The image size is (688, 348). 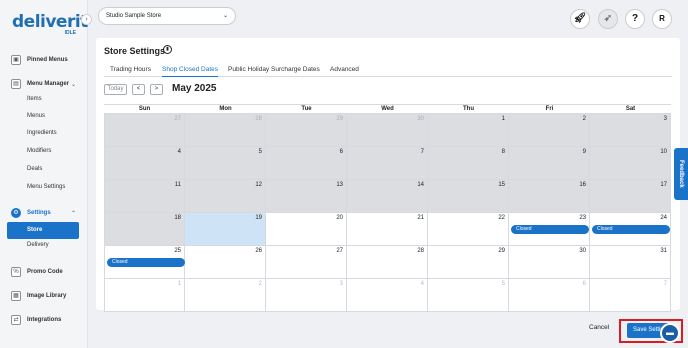 I want to click on sidebar-subitem-deals: Deals, so click(x=34, y=169).